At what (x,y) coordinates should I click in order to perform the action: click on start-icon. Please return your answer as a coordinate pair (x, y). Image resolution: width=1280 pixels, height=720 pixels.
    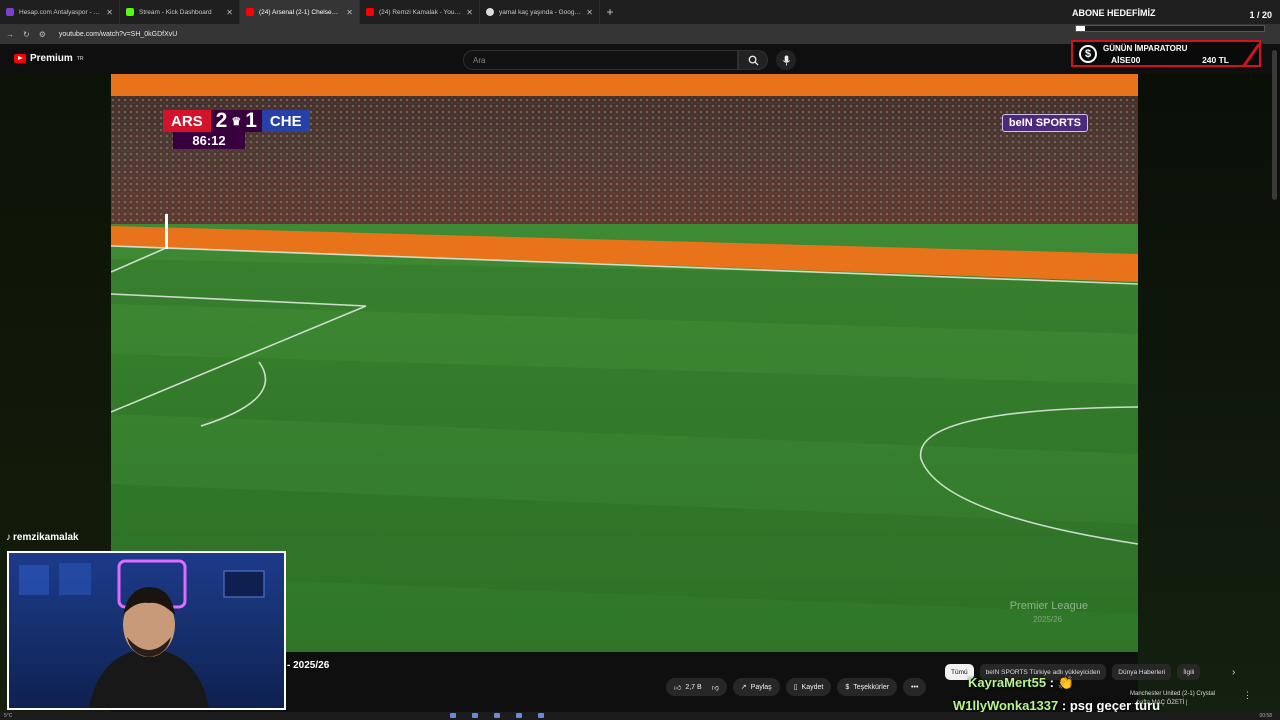
    Looking at the image, I should click on (453, 715).